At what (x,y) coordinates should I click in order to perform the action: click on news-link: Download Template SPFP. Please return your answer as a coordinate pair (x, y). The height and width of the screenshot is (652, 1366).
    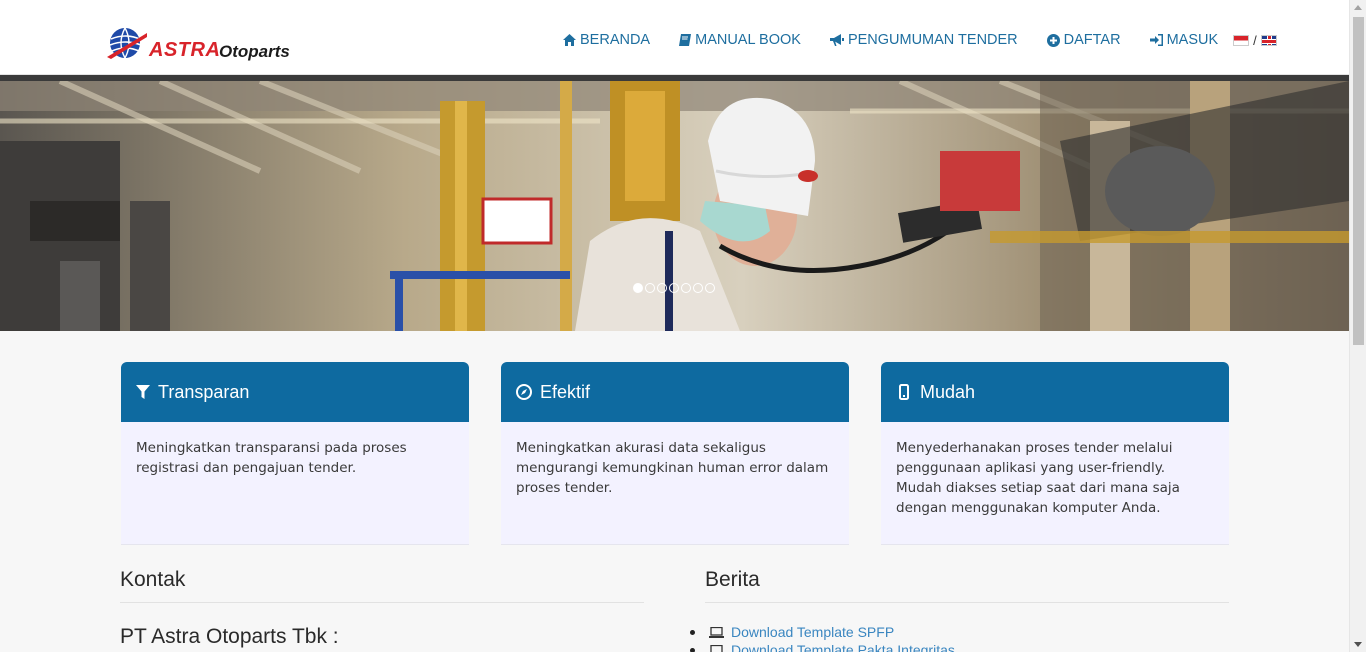
    Looking at the image, I should click on (812, 632).